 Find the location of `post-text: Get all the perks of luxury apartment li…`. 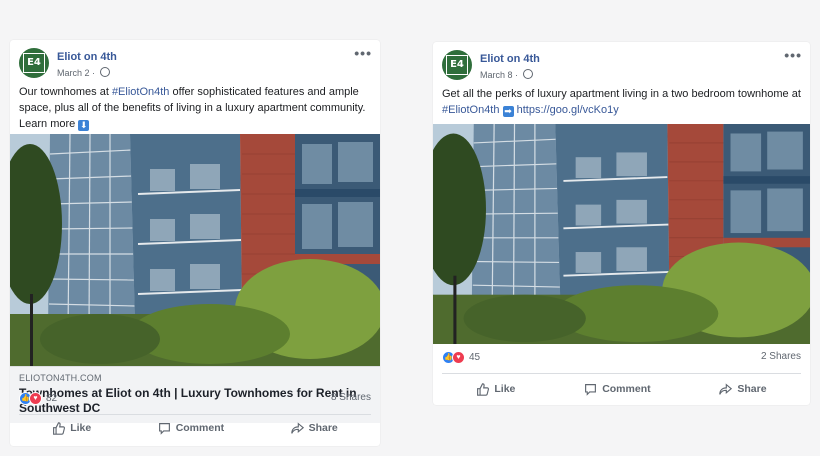

post-text: Get all the perks of luxury apartment li… is located at coordinates (621, 102).